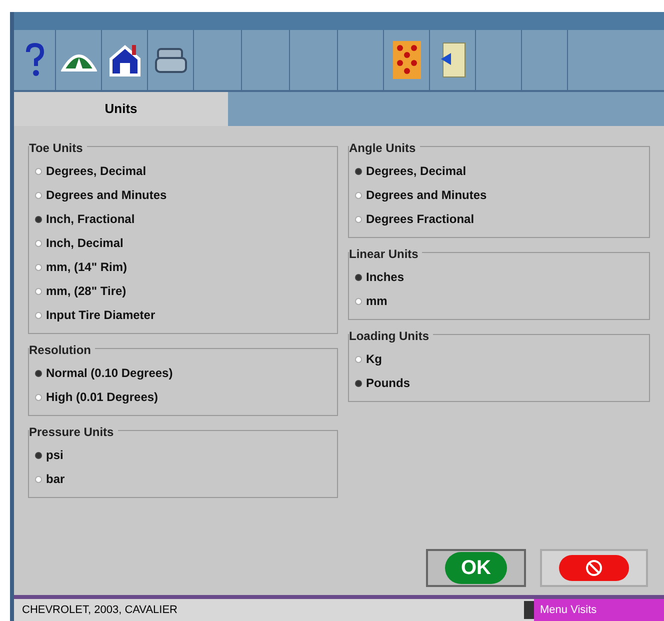 This screenshot has height=621, width=664. What do you see at coordinates (80, 291) in the screenshot?
I see `radio-option: mm, (28" Tire)` at bounding box center [80, 291].